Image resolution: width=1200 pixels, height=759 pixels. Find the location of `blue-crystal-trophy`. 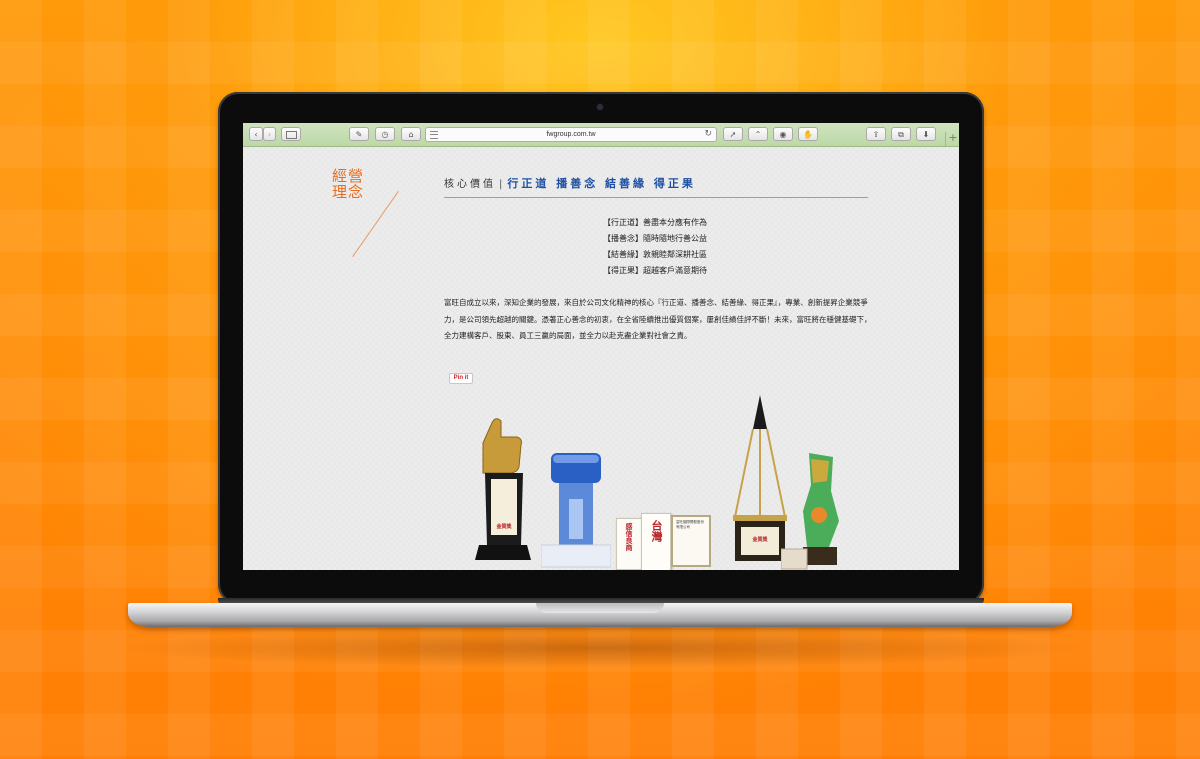

blue-crystal-trophy is located at coordinates (576, 509).